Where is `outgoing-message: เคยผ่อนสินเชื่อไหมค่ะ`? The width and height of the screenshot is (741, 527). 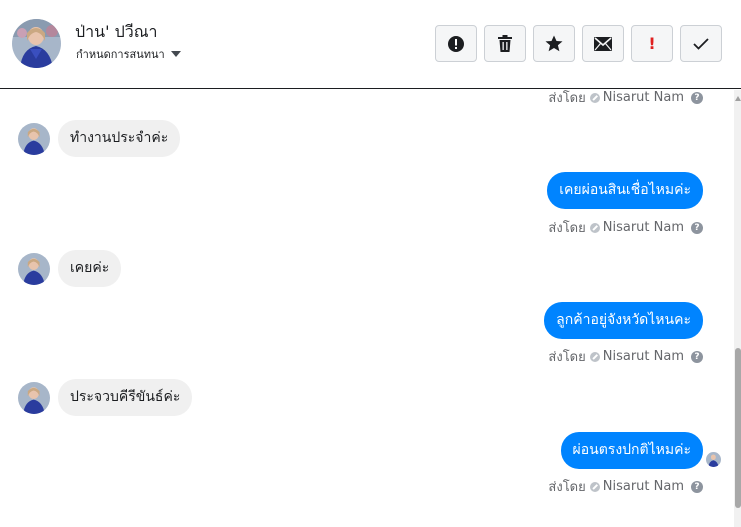
outgoing-message: เคยผ่อนสินเชื่อไหมค่ะ is located at coordinates (625, 190).